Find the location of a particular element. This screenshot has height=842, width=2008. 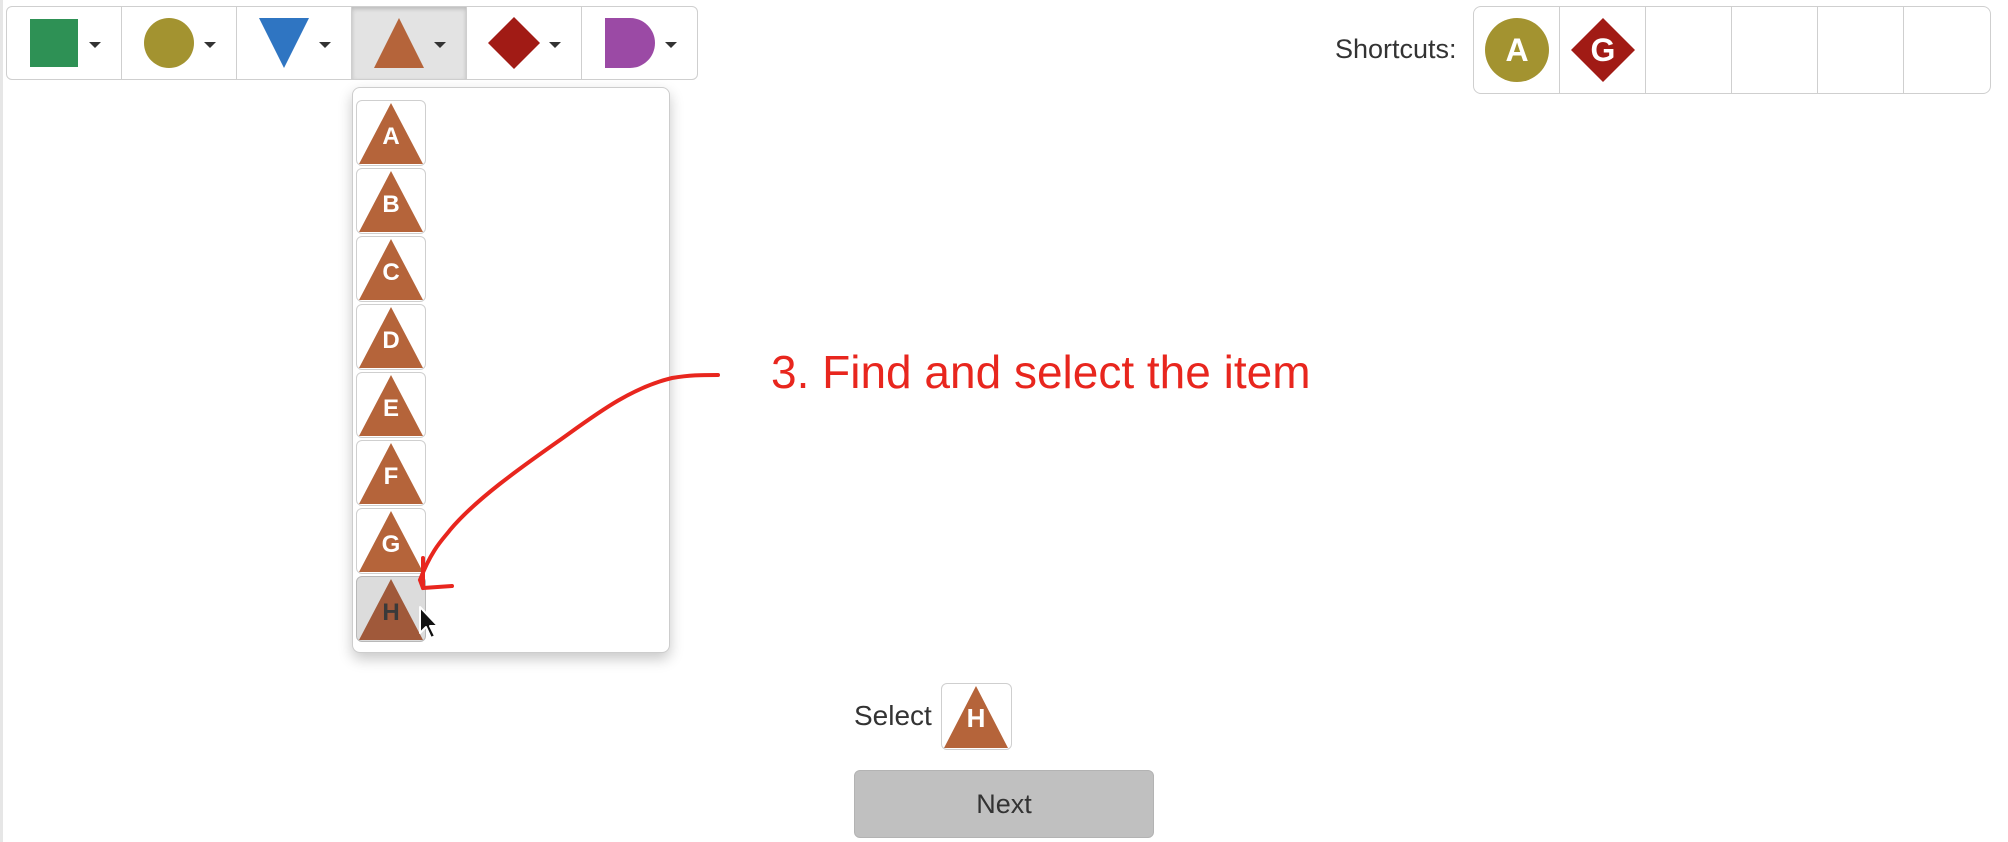

item-letter: A is located at coordinates (390, 136).